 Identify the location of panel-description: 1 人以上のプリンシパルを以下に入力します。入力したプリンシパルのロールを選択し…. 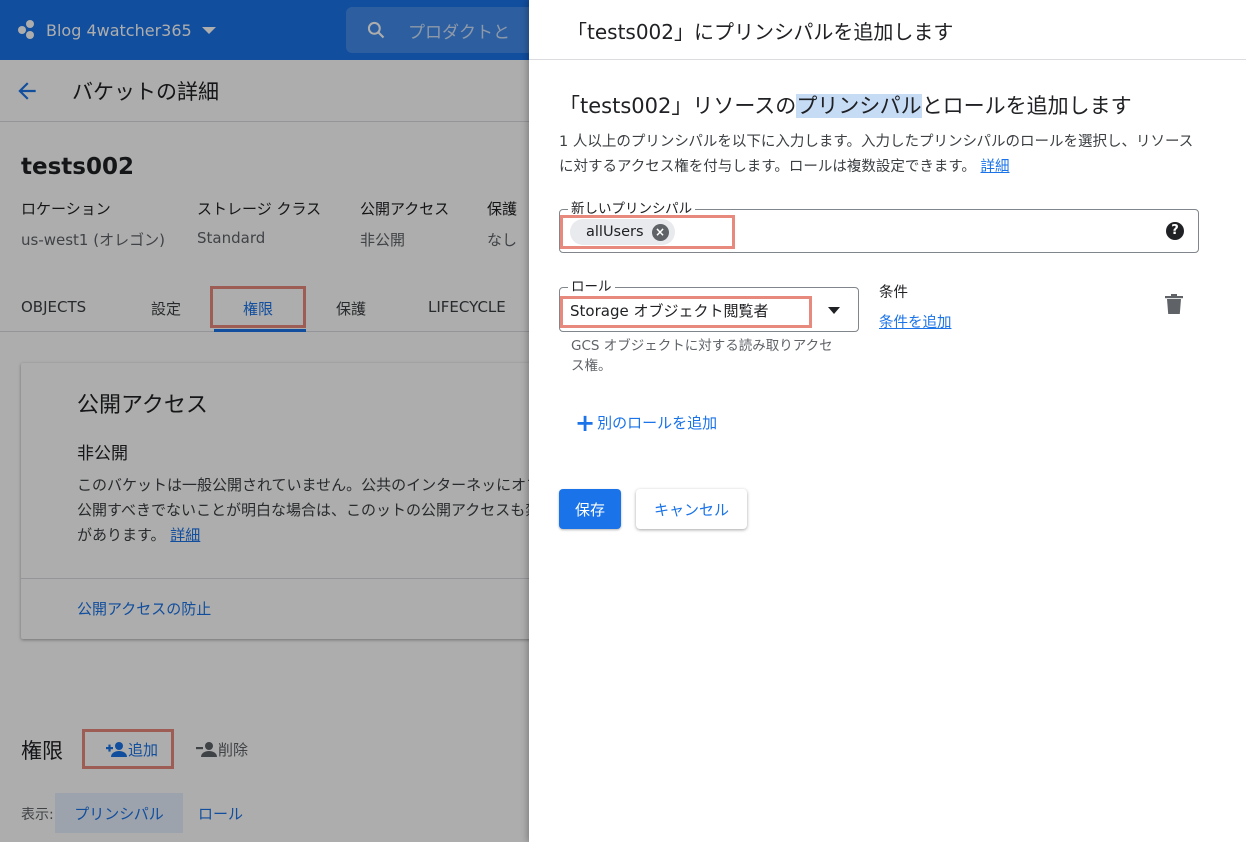
(879, 155).